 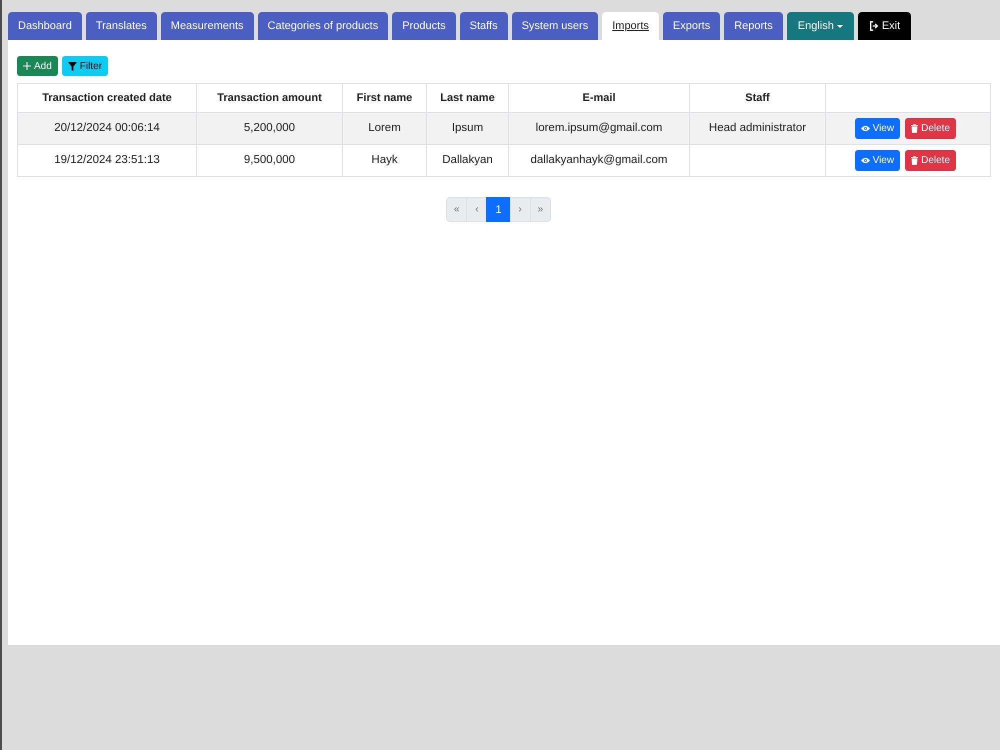 I want to click on nav-tab: Translates, so click(x=121, y=26).